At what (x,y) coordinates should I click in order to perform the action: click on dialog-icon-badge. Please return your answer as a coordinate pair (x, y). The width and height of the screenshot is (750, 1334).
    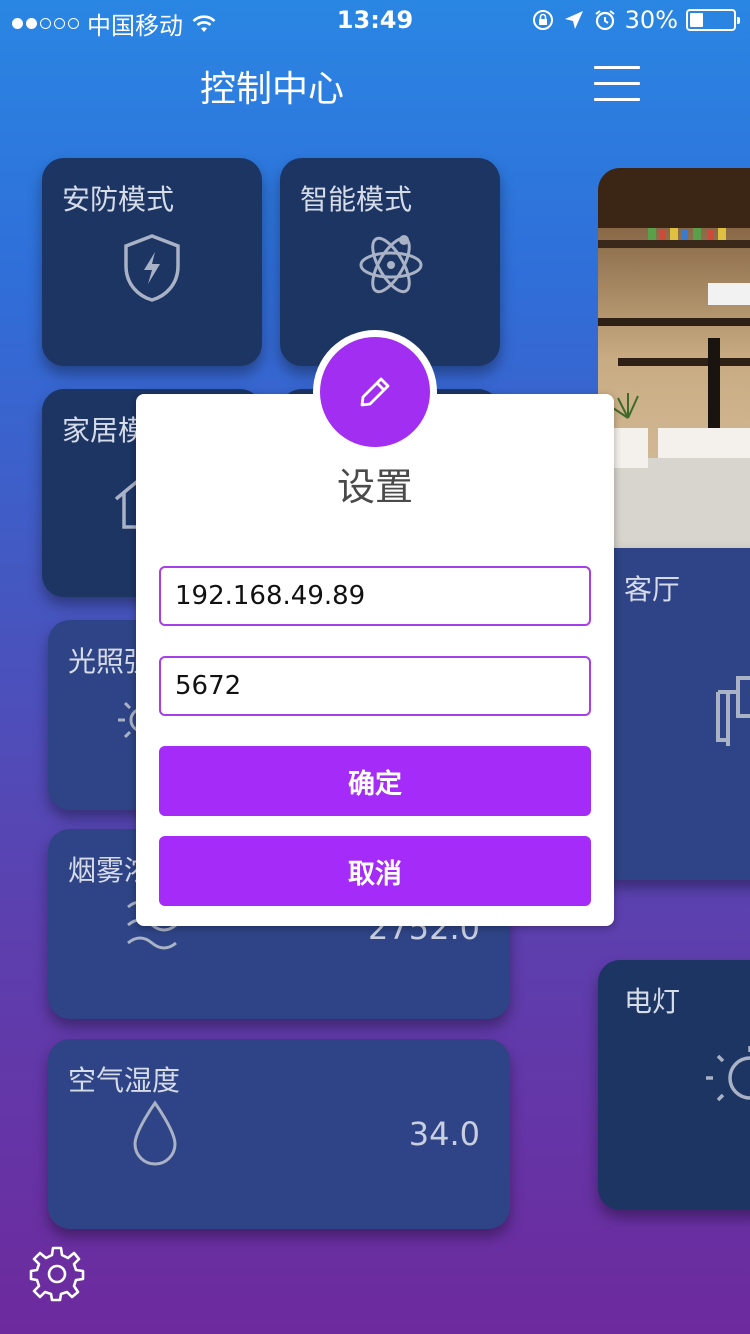
    Looking at the image, I should click on (375, 392).